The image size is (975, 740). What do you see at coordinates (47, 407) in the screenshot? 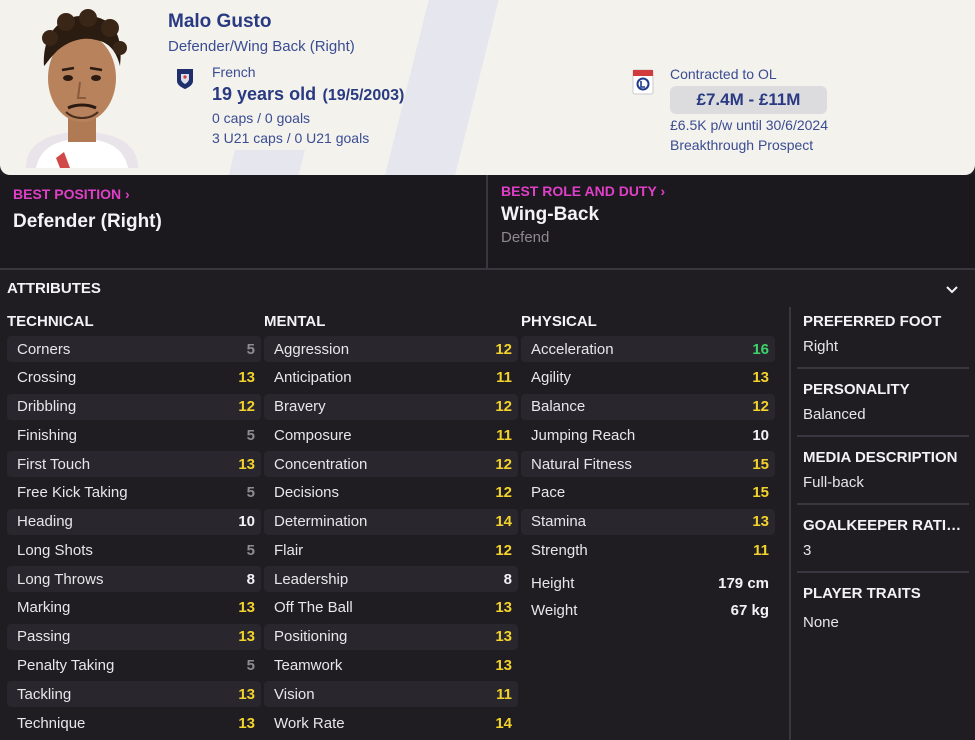
I see `attribute-label: Dribbling` at bounding box center [47, 407].